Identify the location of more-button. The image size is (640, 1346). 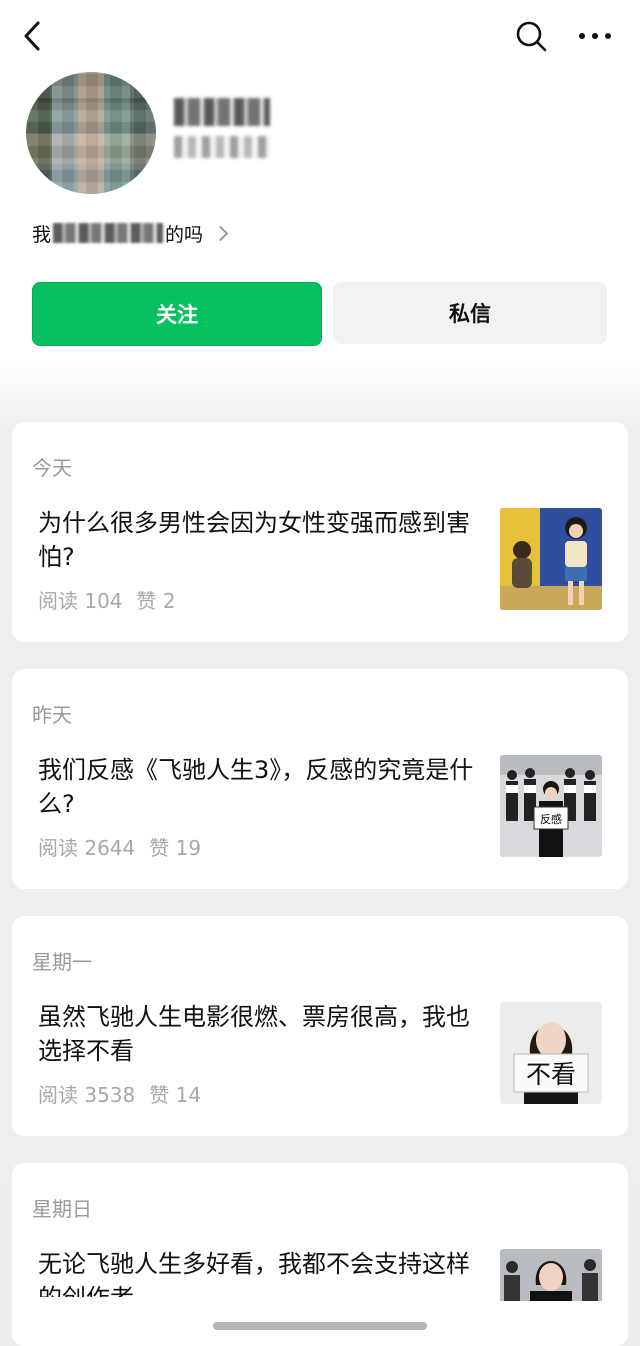
(595, 36).